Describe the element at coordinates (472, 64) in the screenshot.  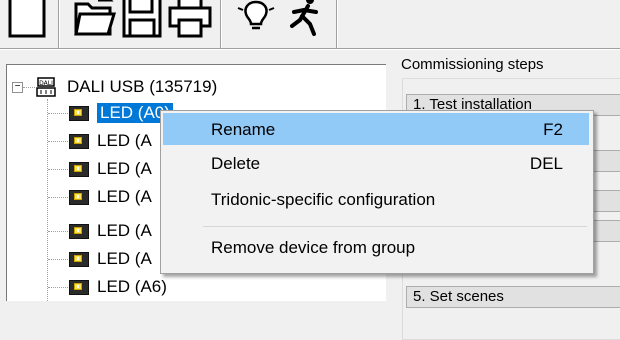
I see `commissioning-title: Commissioning steps` at that location.